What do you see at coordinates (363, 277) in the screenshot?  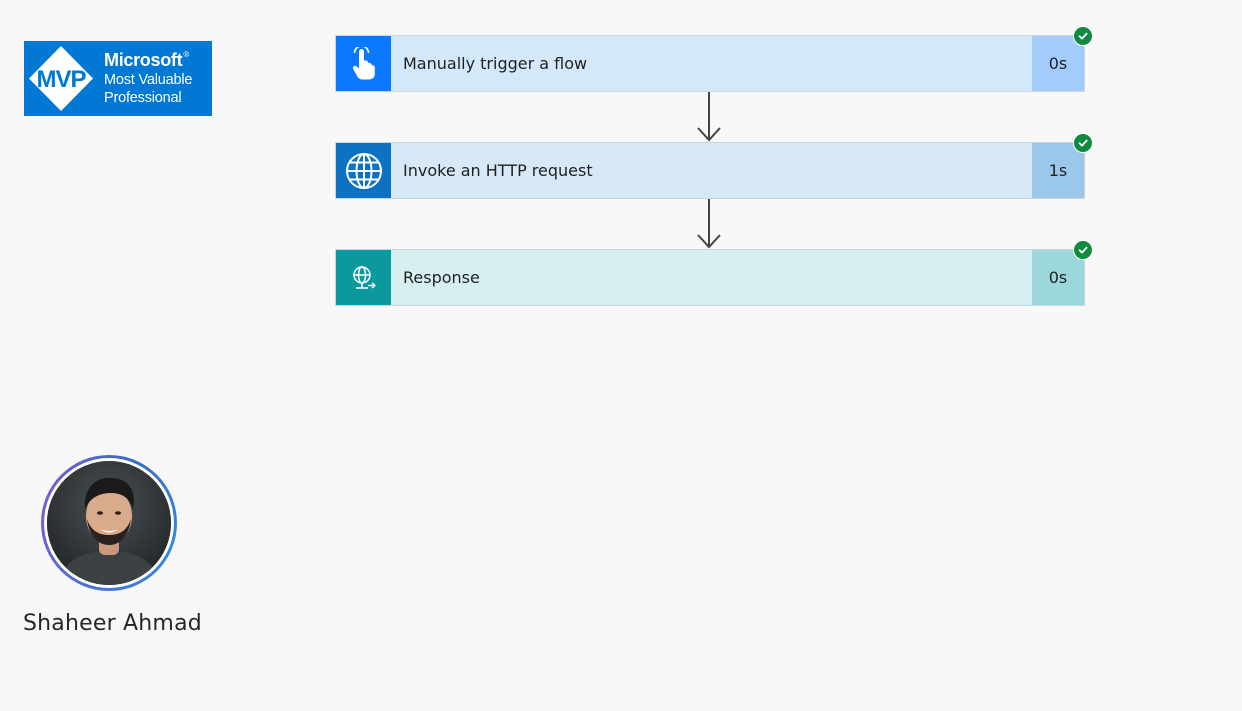 I see `globe-response-icon` at bounding box center [363, 277].